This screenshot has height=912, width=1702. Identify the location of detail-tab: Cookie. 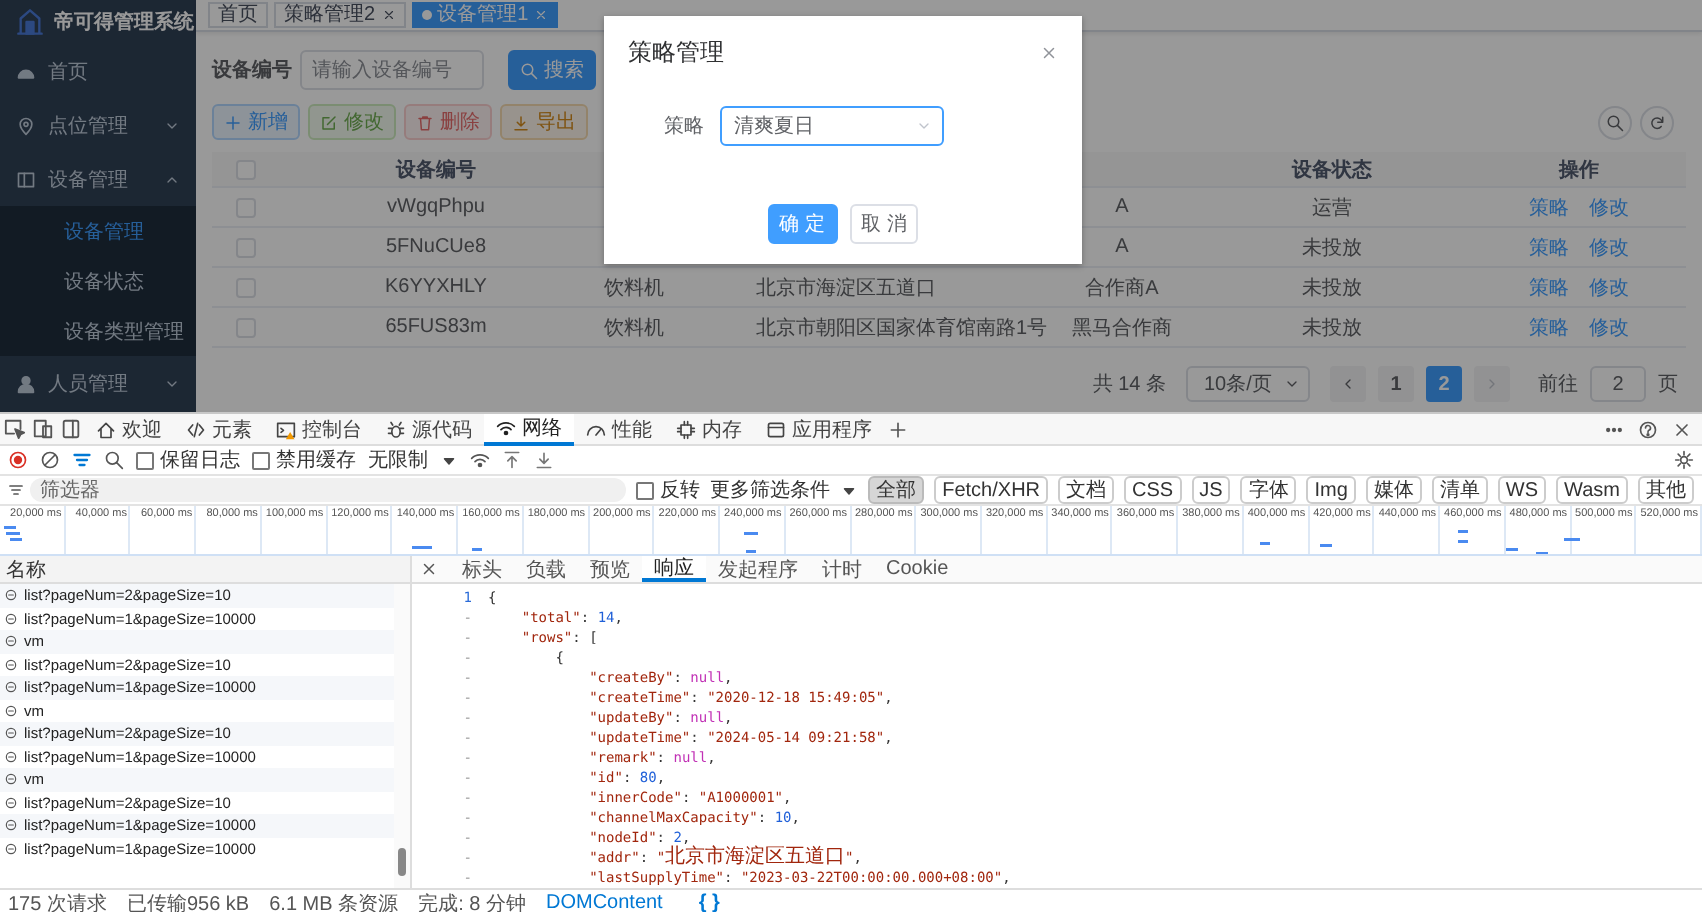
(917, 569).